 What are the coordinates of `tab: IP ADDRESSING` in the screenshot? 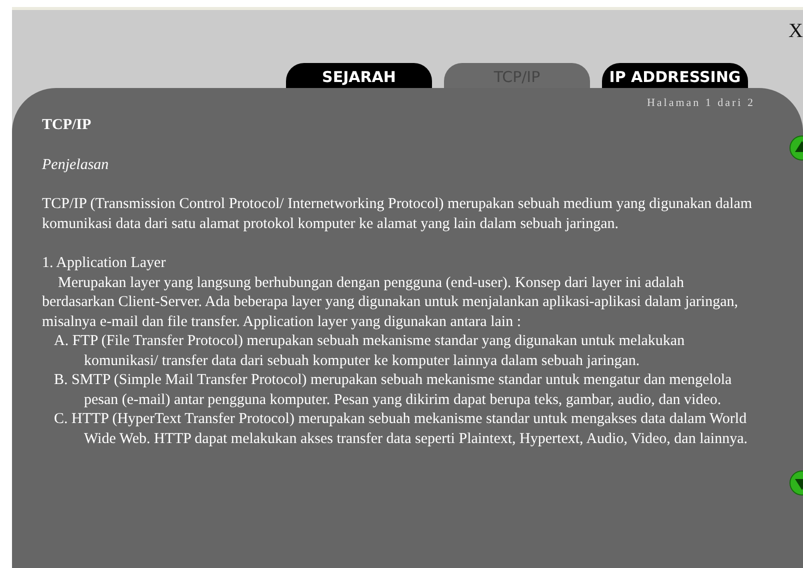 It's located at (675, 75).